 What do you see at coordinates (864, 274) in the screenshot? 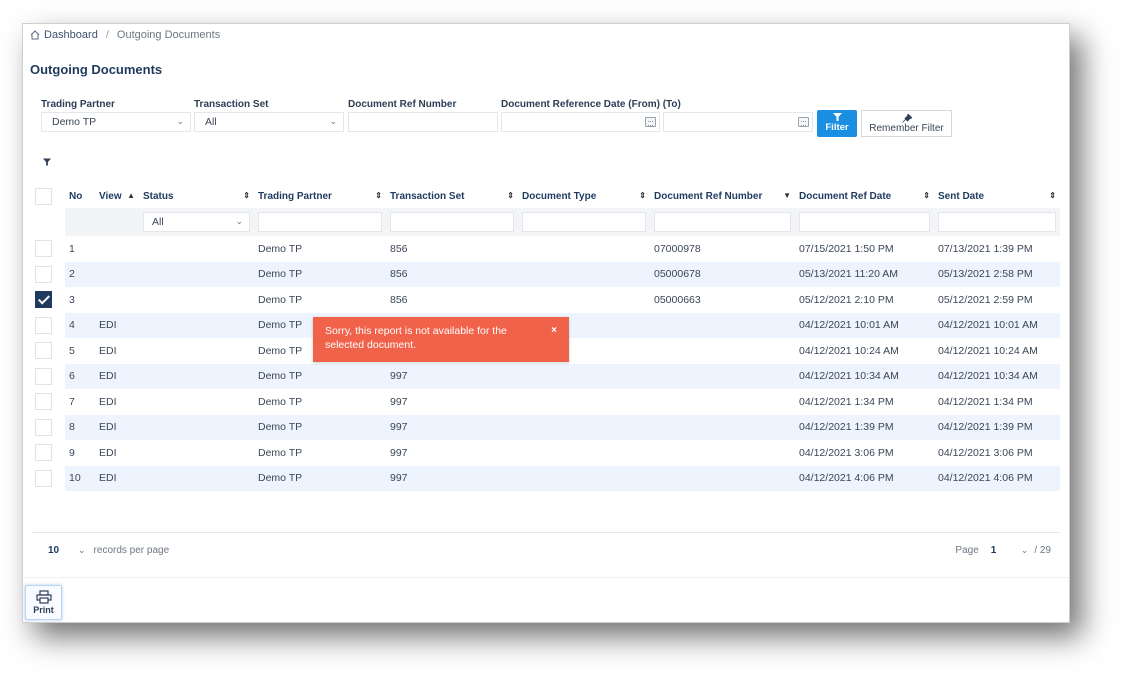
I see `row-doc-ref-date: 05/13/2021 11:20 AM` at bounding box center [864, 274].